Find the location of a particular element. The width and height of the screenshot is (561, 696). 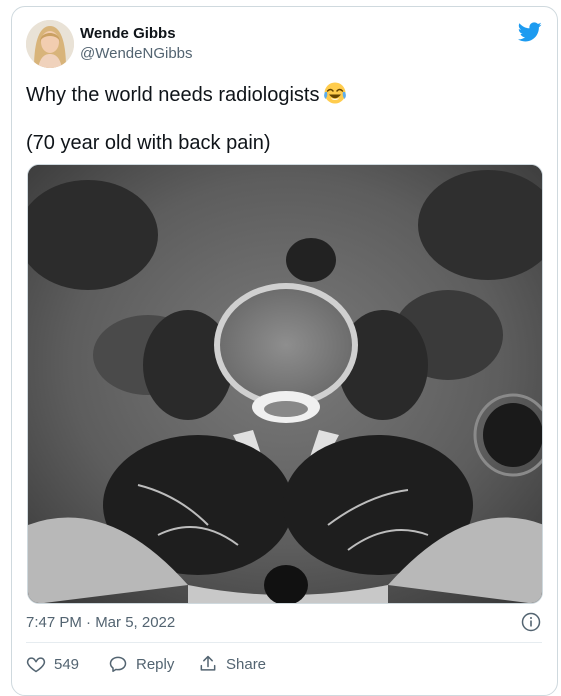

share-button: Share is located at coordinates (232, 664).